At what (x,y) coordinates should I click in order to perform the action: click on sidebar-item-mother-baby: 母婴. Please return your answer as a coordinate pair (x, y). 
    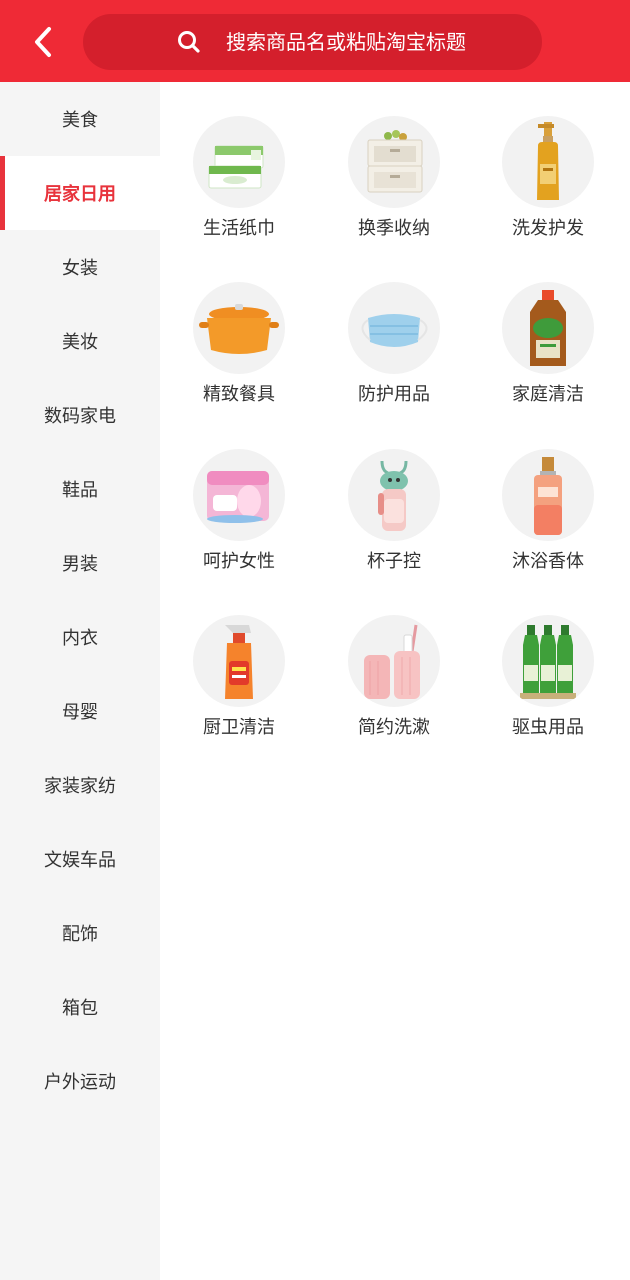
    Looking at the image, I should click on (80, 711).